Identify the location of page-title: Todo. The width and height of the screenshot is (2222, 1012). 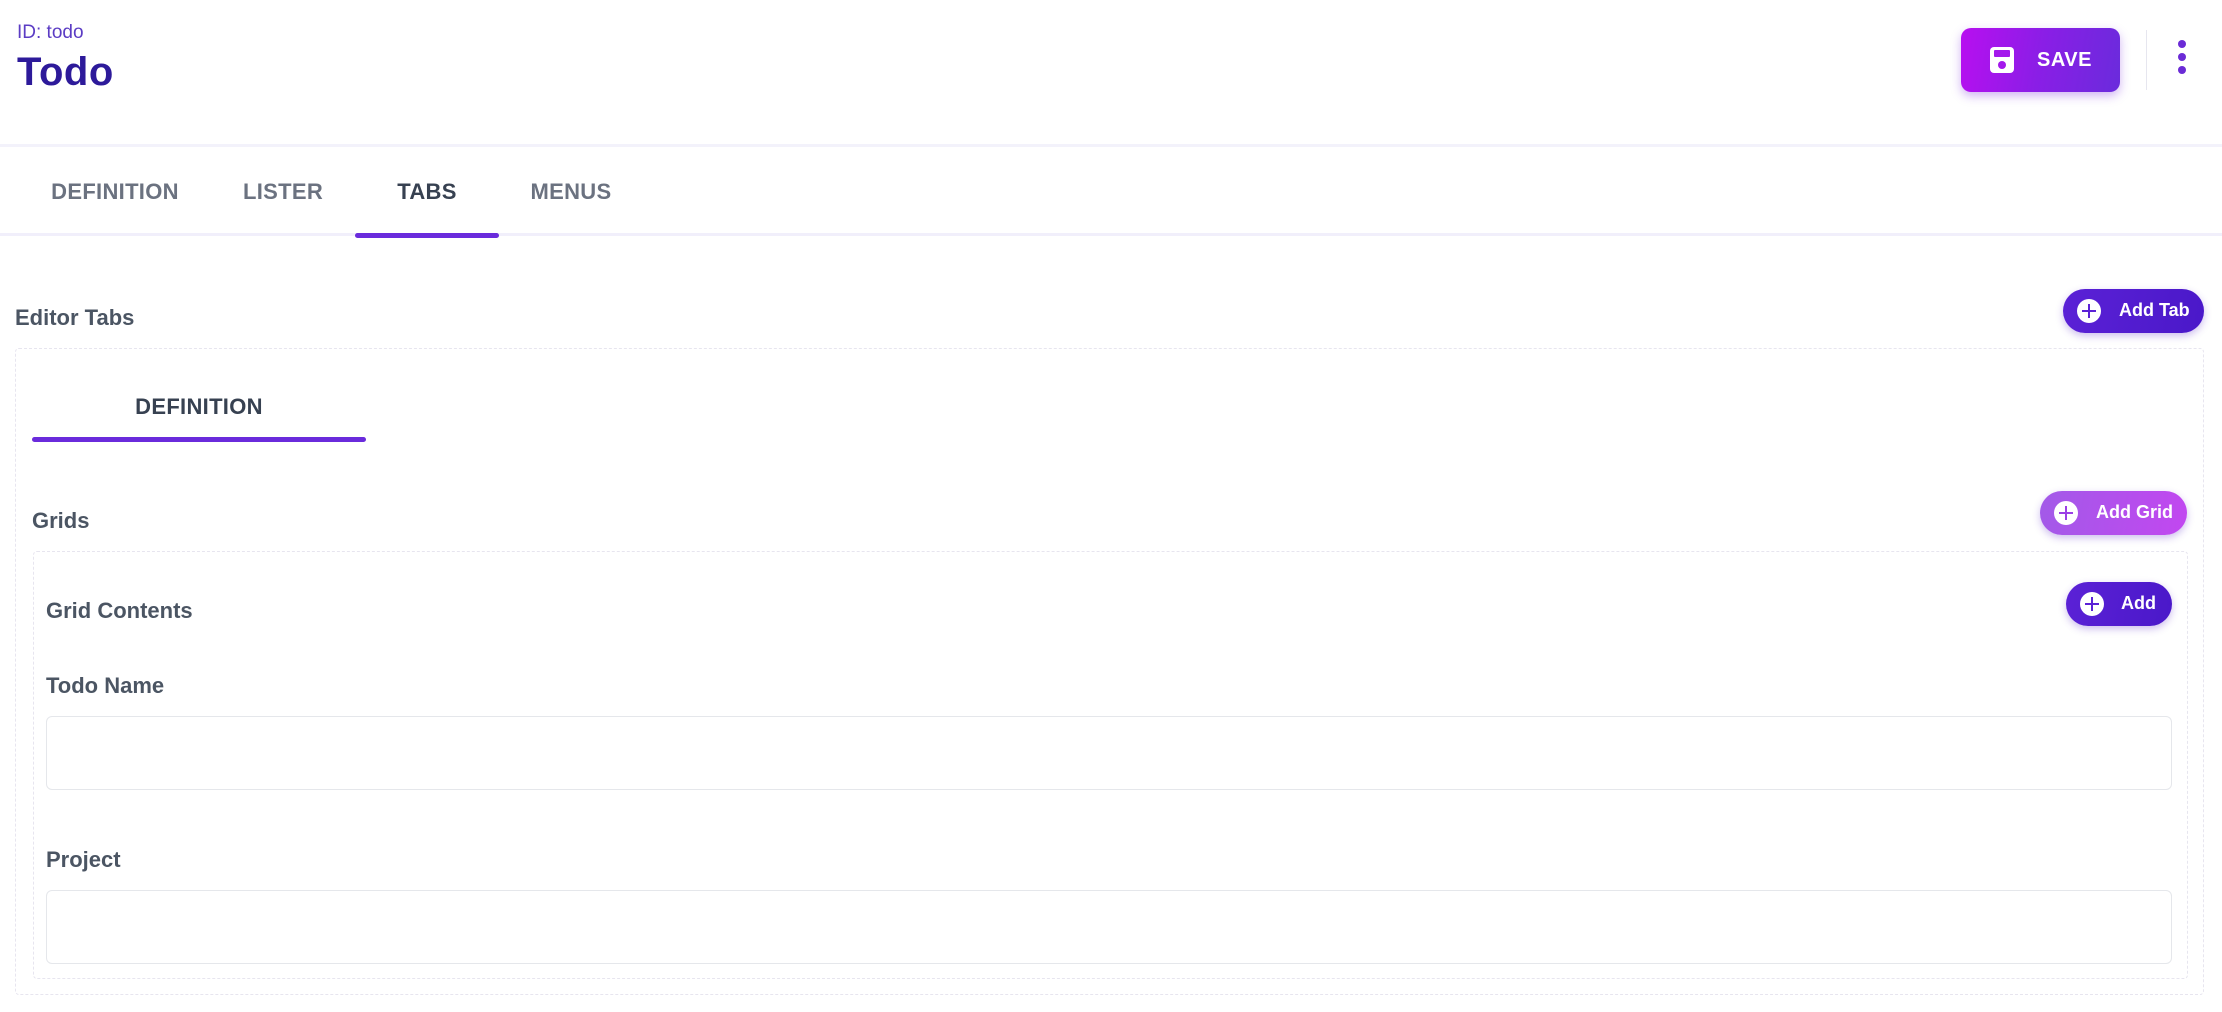
(65, 72).